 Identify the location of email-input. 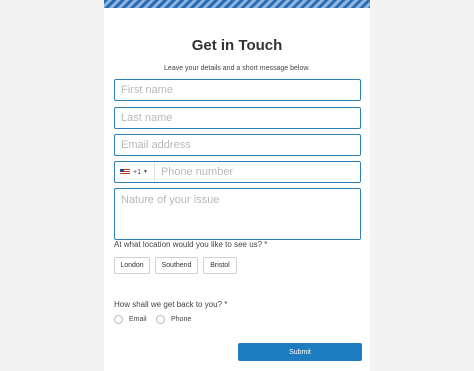
(237, 145).